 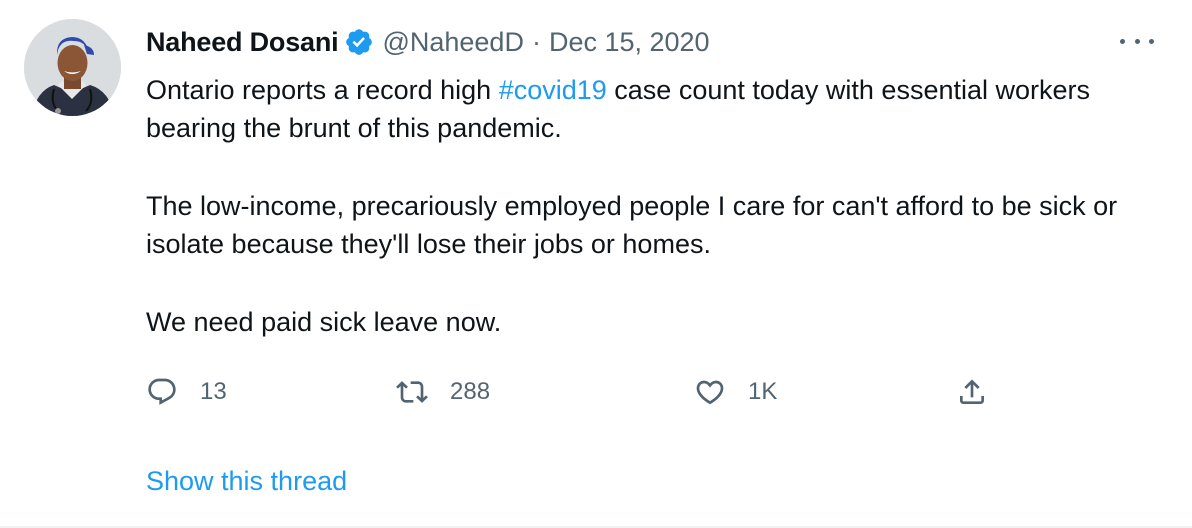 I want to click on retweet-icon, so click(x=412, y=392).